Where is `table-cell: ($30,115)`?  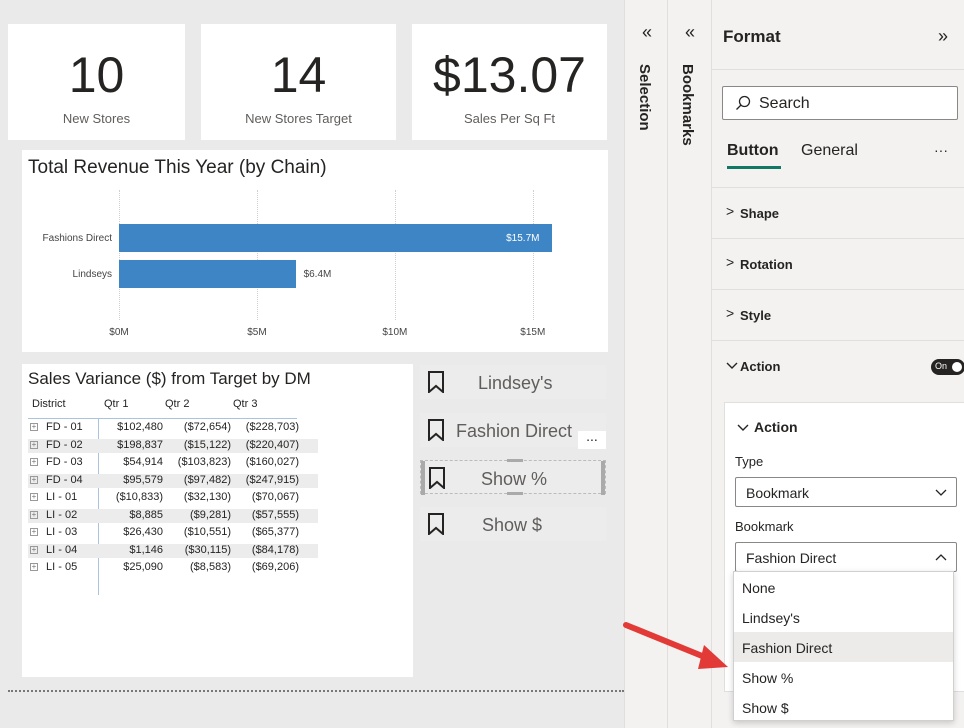
table-cell: ($30,115) is located at coordinates (207, 549).